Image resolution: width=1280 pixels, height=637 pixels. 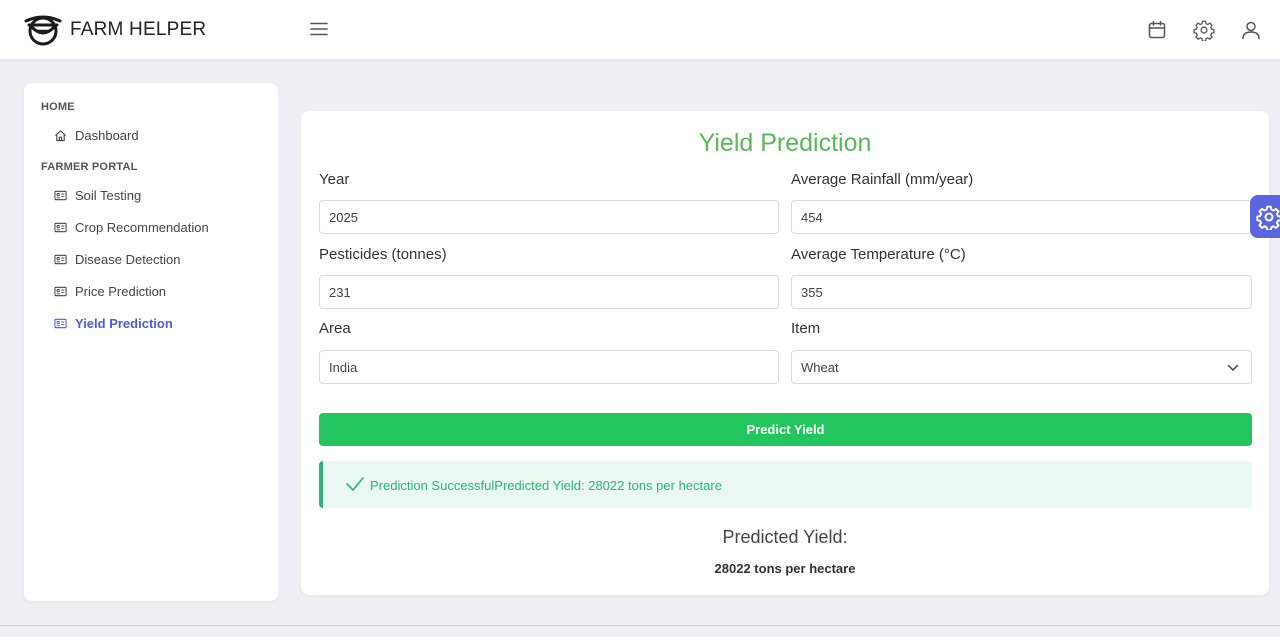 What do you see at coordinates (1021, 217) in the screenshot?
I see `rainfall-input` at bounding box center [1021, 217].